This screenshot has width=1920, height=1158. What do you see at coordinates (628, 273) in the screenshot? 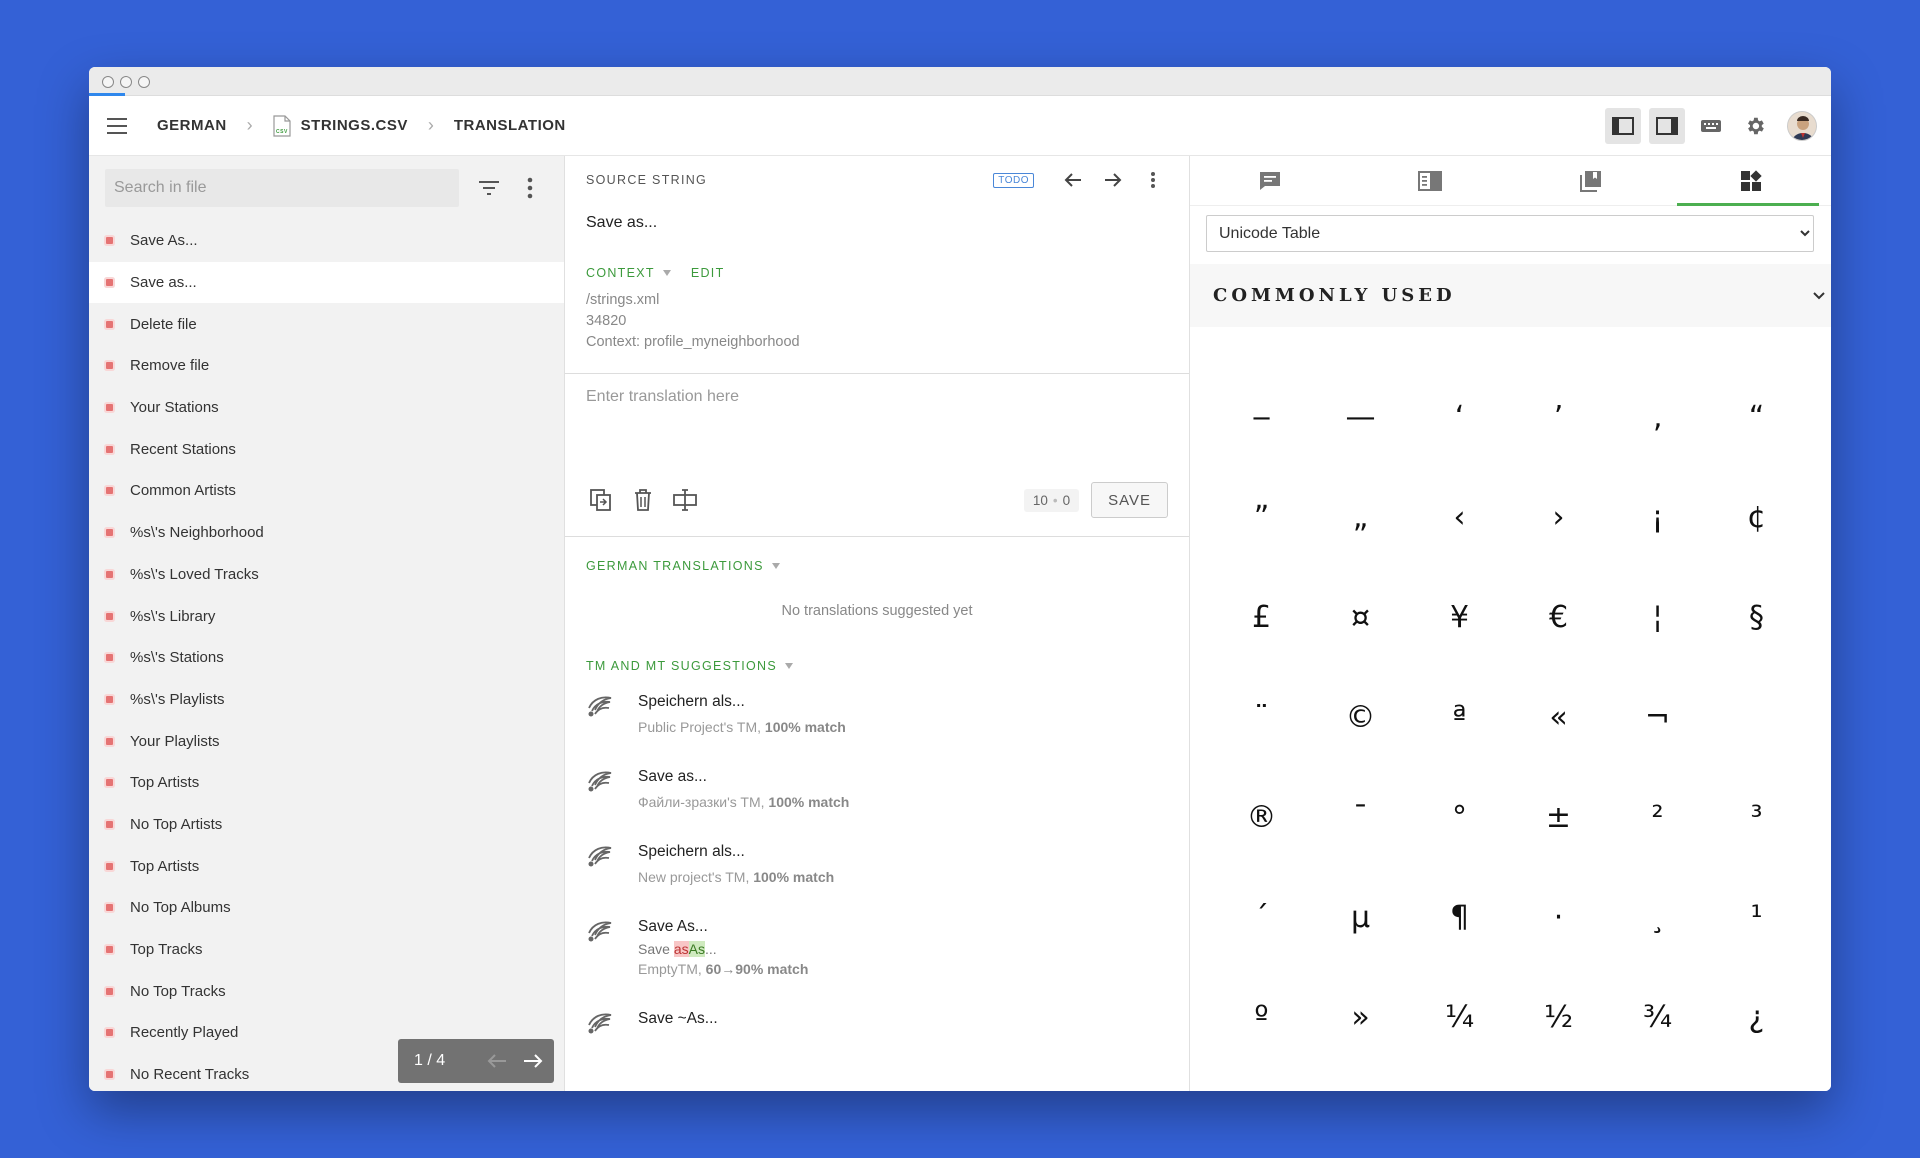
I see `context-toggle: CONTEXT` at bounding box center [628, 273].